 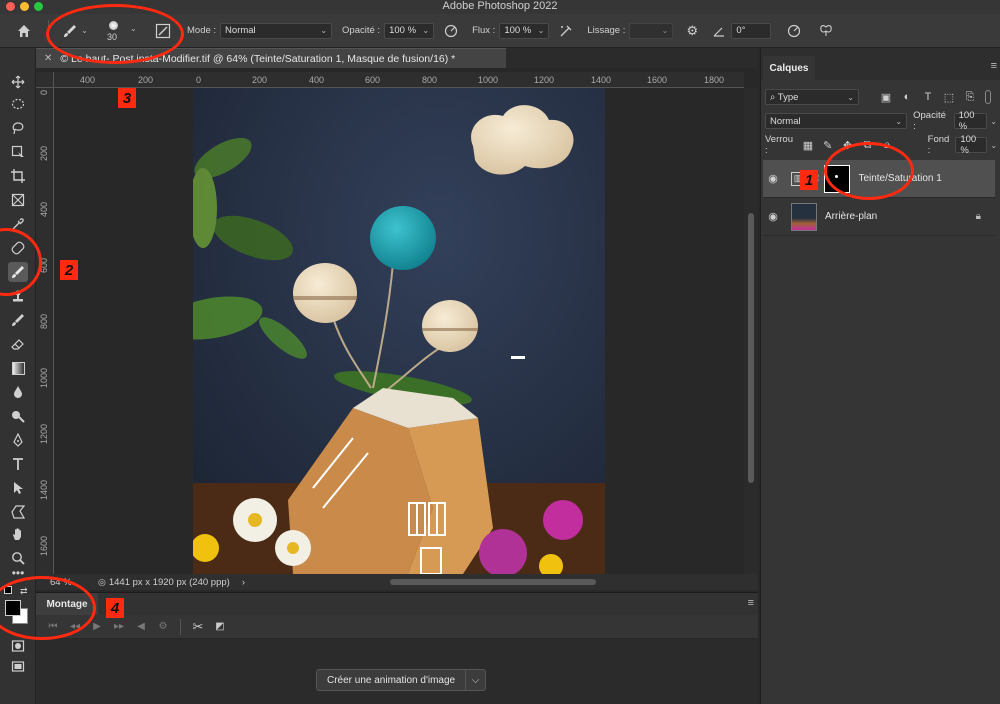 I want to click on layer-opacity-value: 100 %, so click(x=966, y=121).